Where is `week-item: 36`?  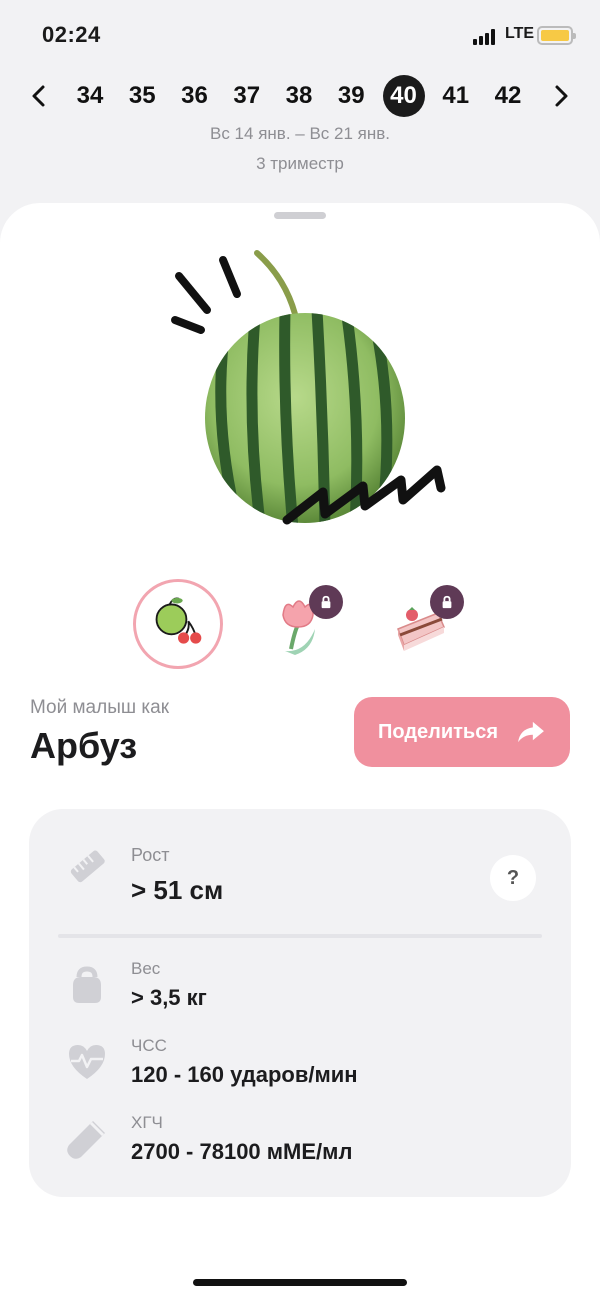 week-item: 36 is located at coordinates (195, 96).